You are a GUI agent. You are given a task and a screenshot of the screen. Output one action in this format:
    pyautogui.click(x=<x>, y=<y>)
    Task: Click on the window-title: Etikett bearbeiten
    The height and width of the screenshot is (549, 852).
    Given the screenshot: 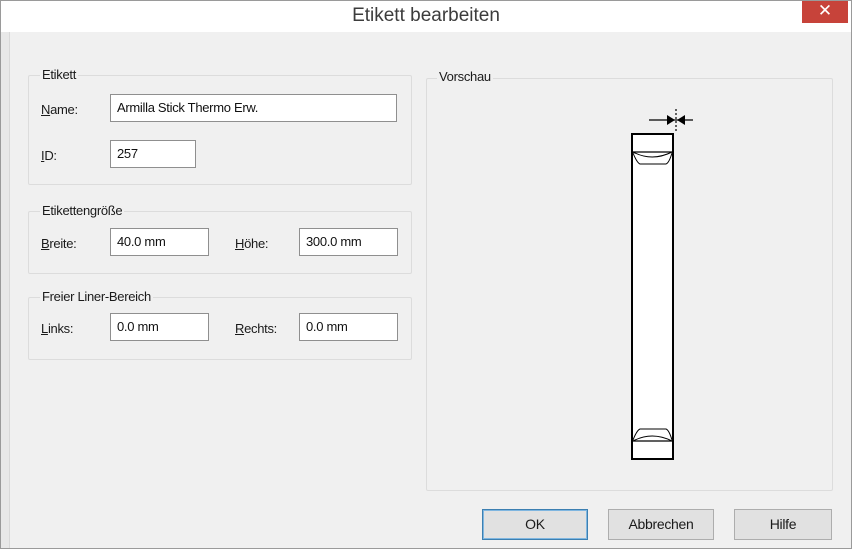 What is the action you would take?
    pyautogui.click(x=426, y=15)
    